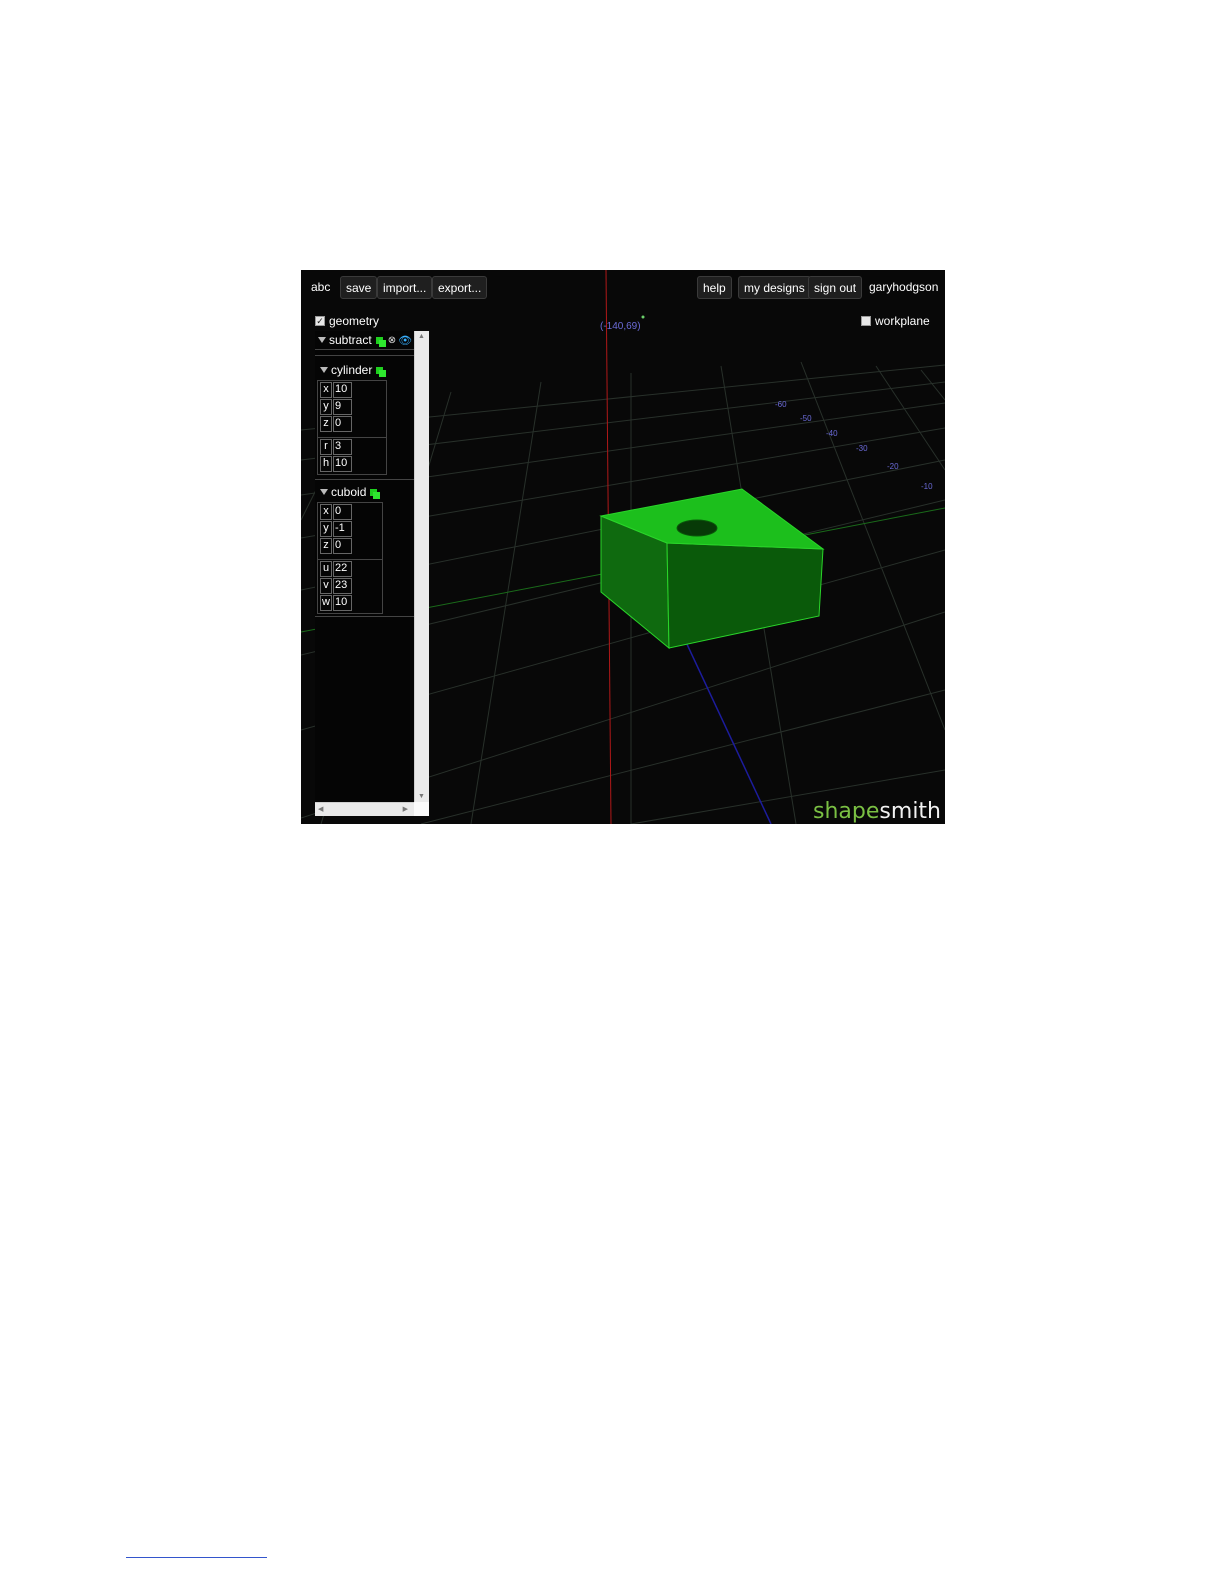  What do you see at coordinates (350, 558) in the screenshot?
I see `cuboid-params: x0 y -1 z0 u 22 v 23 w 10` at bounding box center [350, 558].